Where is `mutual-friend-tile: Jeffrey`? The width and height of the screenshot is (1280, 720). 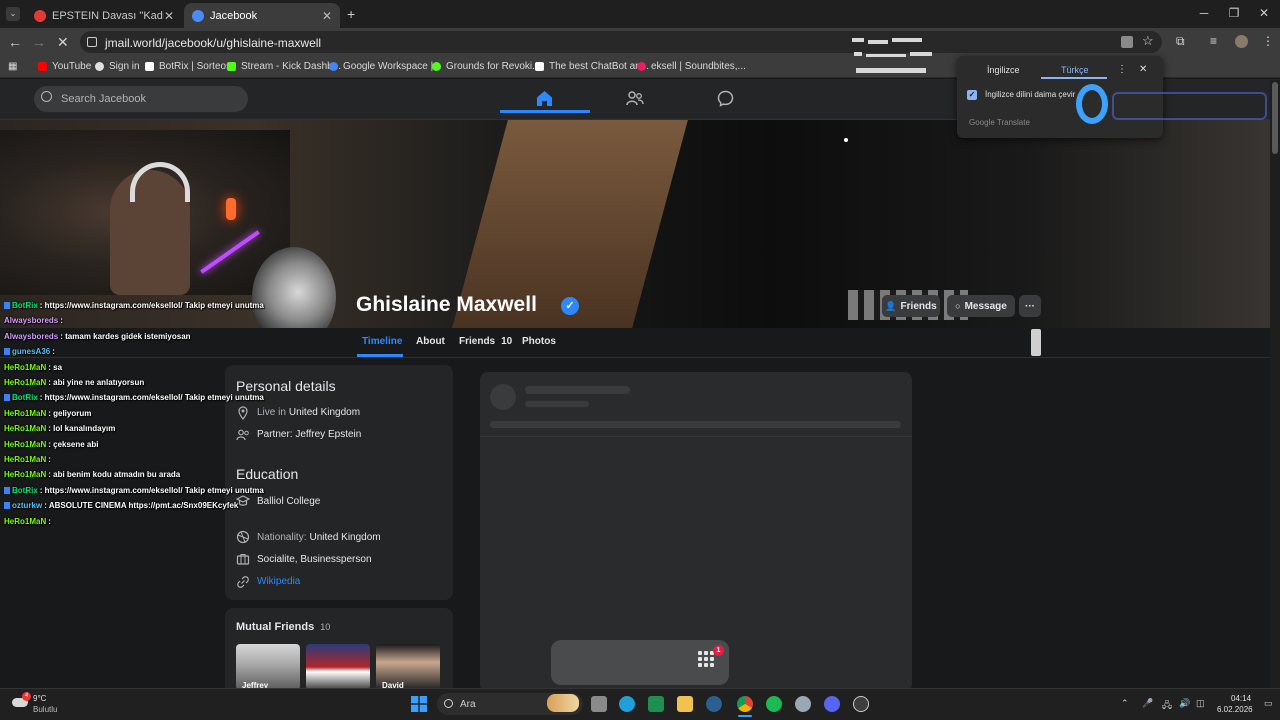 mutual-friend-tile: Jeffrey is located at coordinates (268, 667).